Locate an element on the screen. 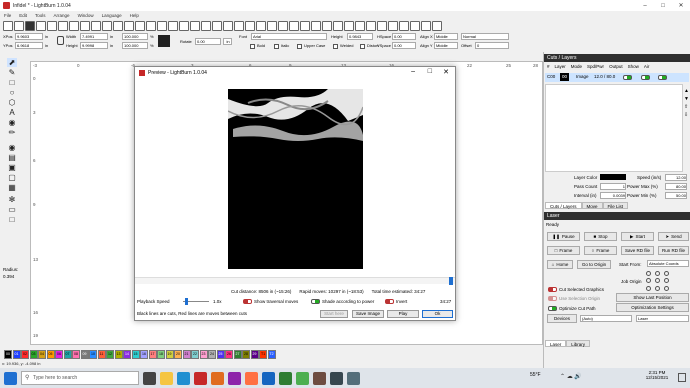 This screenshot has width=690, height=388. maximize-icon: □ is located at coordinates (430, 71).